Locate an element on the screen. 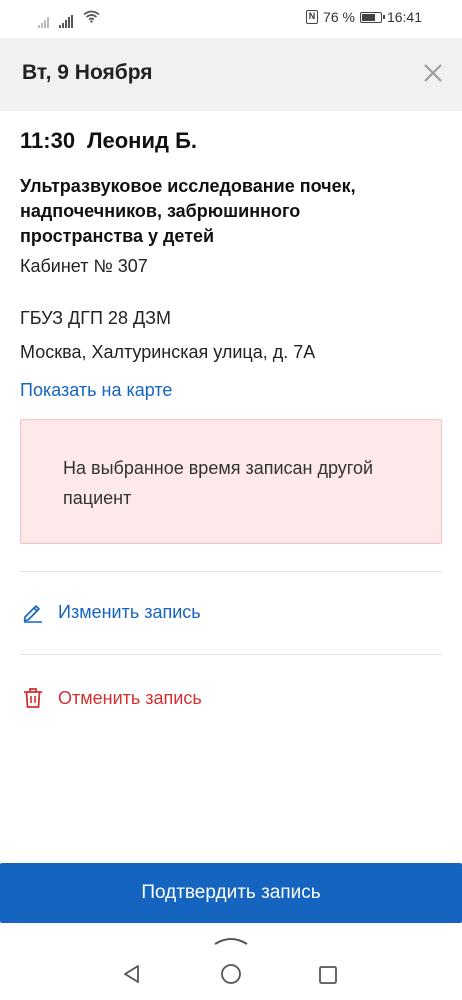  edit-appointment-label: Изменить запись is located at coordinates (129, 611).